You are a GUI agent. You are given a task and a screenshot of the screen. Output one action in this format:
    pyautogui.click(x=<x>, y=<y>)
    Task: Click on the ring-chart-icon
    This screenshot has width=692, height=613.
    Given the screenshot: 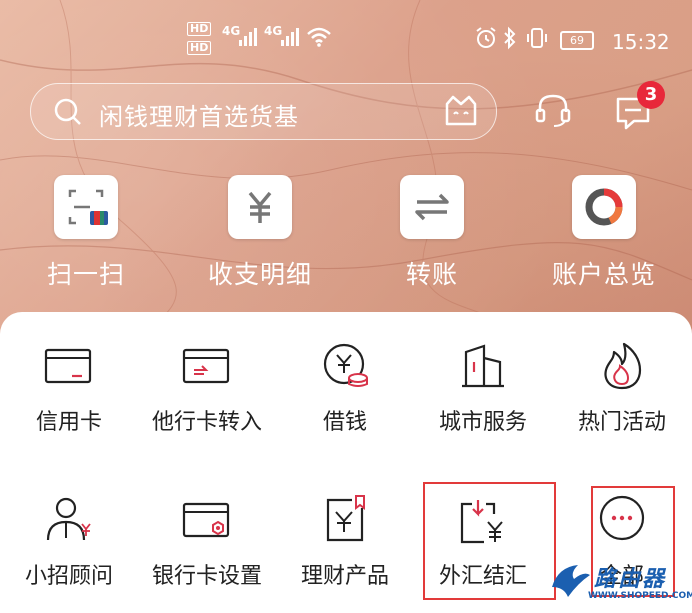 What is the action you would take?
    pyautogui.click(x=604, y=207)
    